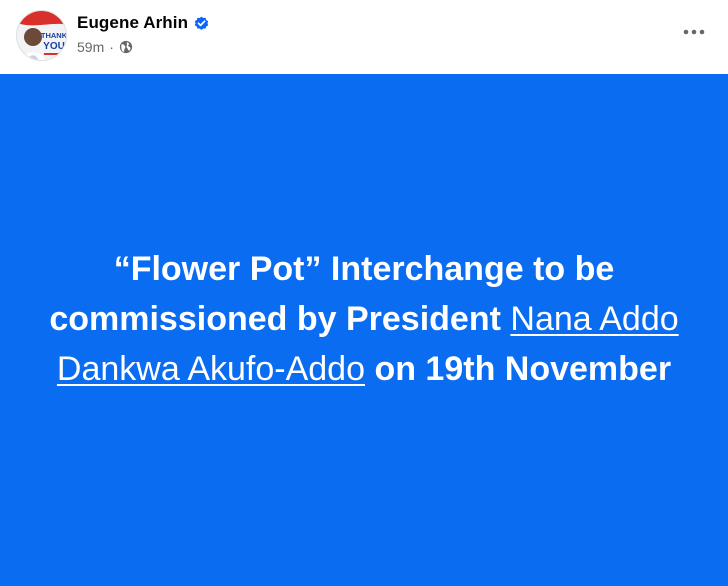  I want to click on author-name: Eugene Arhin, so click(132, 23).